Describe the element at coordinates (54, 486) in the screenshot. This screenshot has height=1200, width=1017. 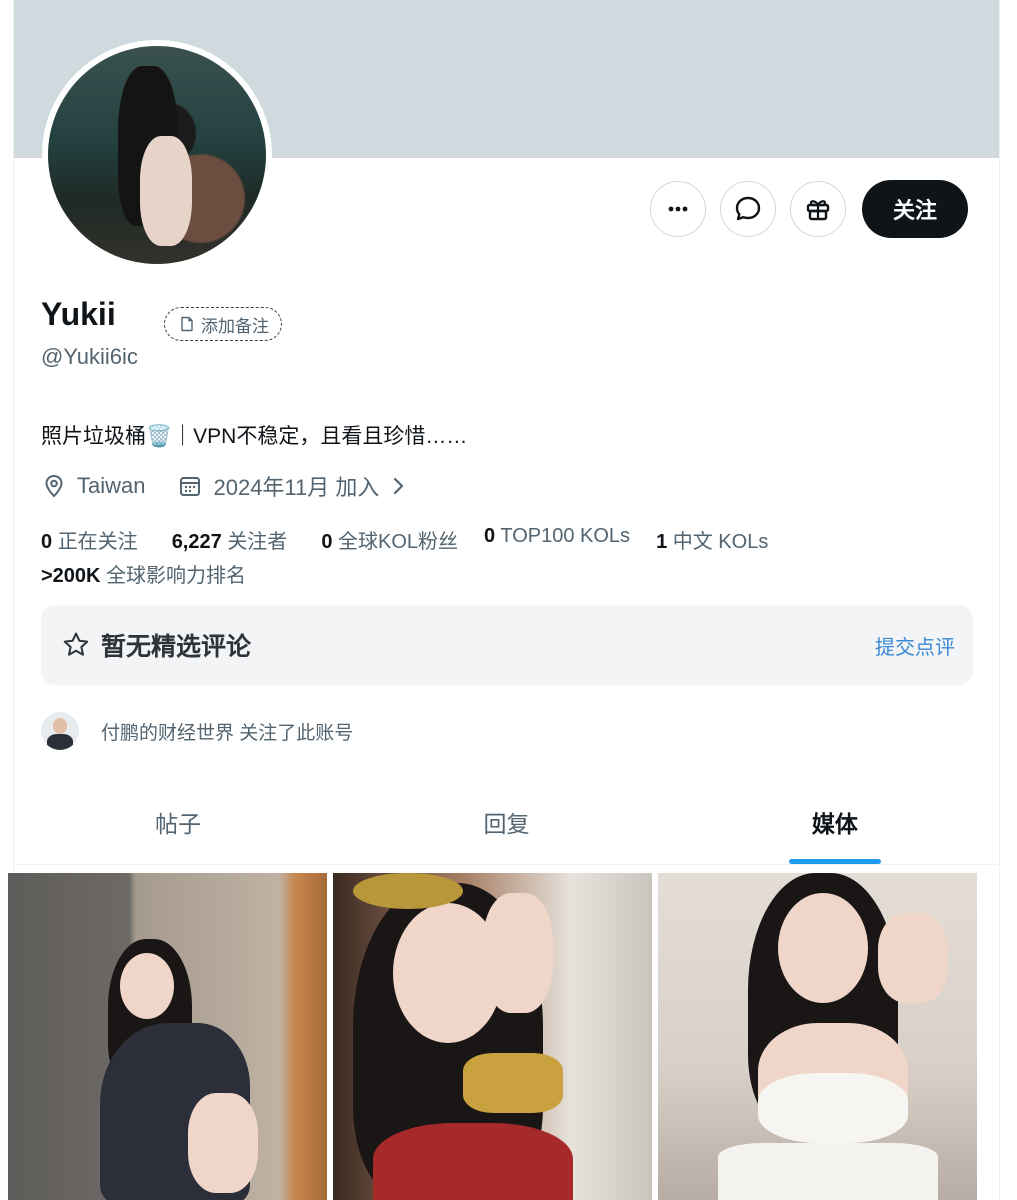
I see `location-pin-icon` at that location.